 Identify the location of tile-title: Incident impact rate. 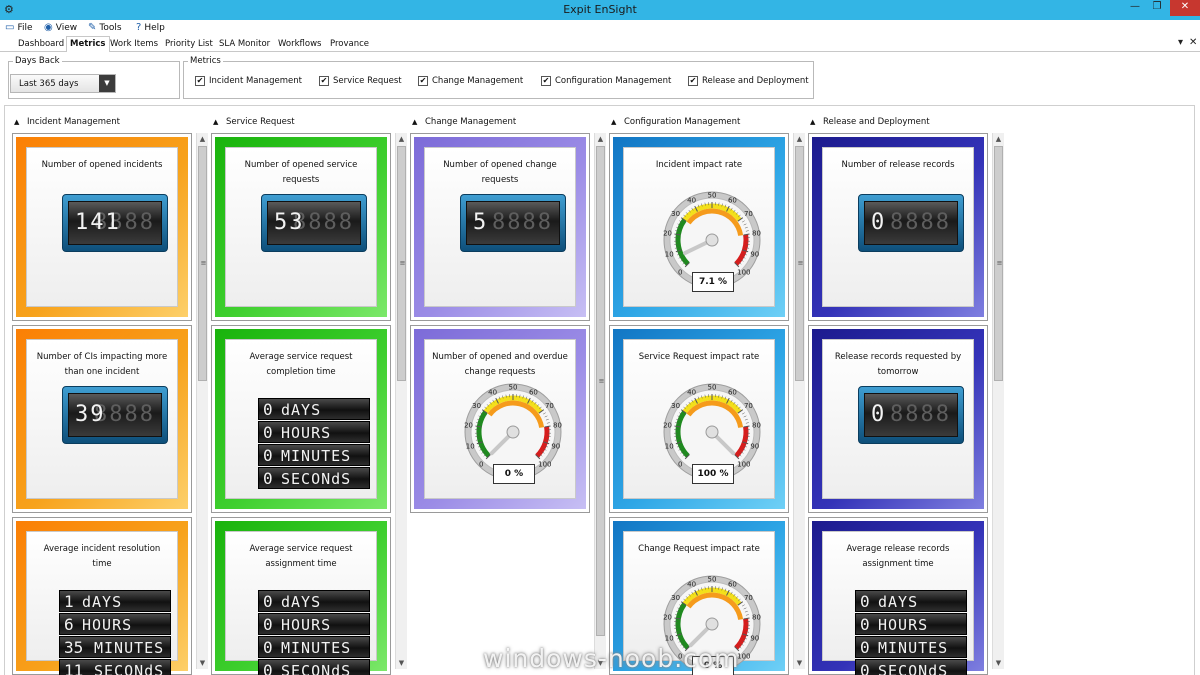
(699, 165).